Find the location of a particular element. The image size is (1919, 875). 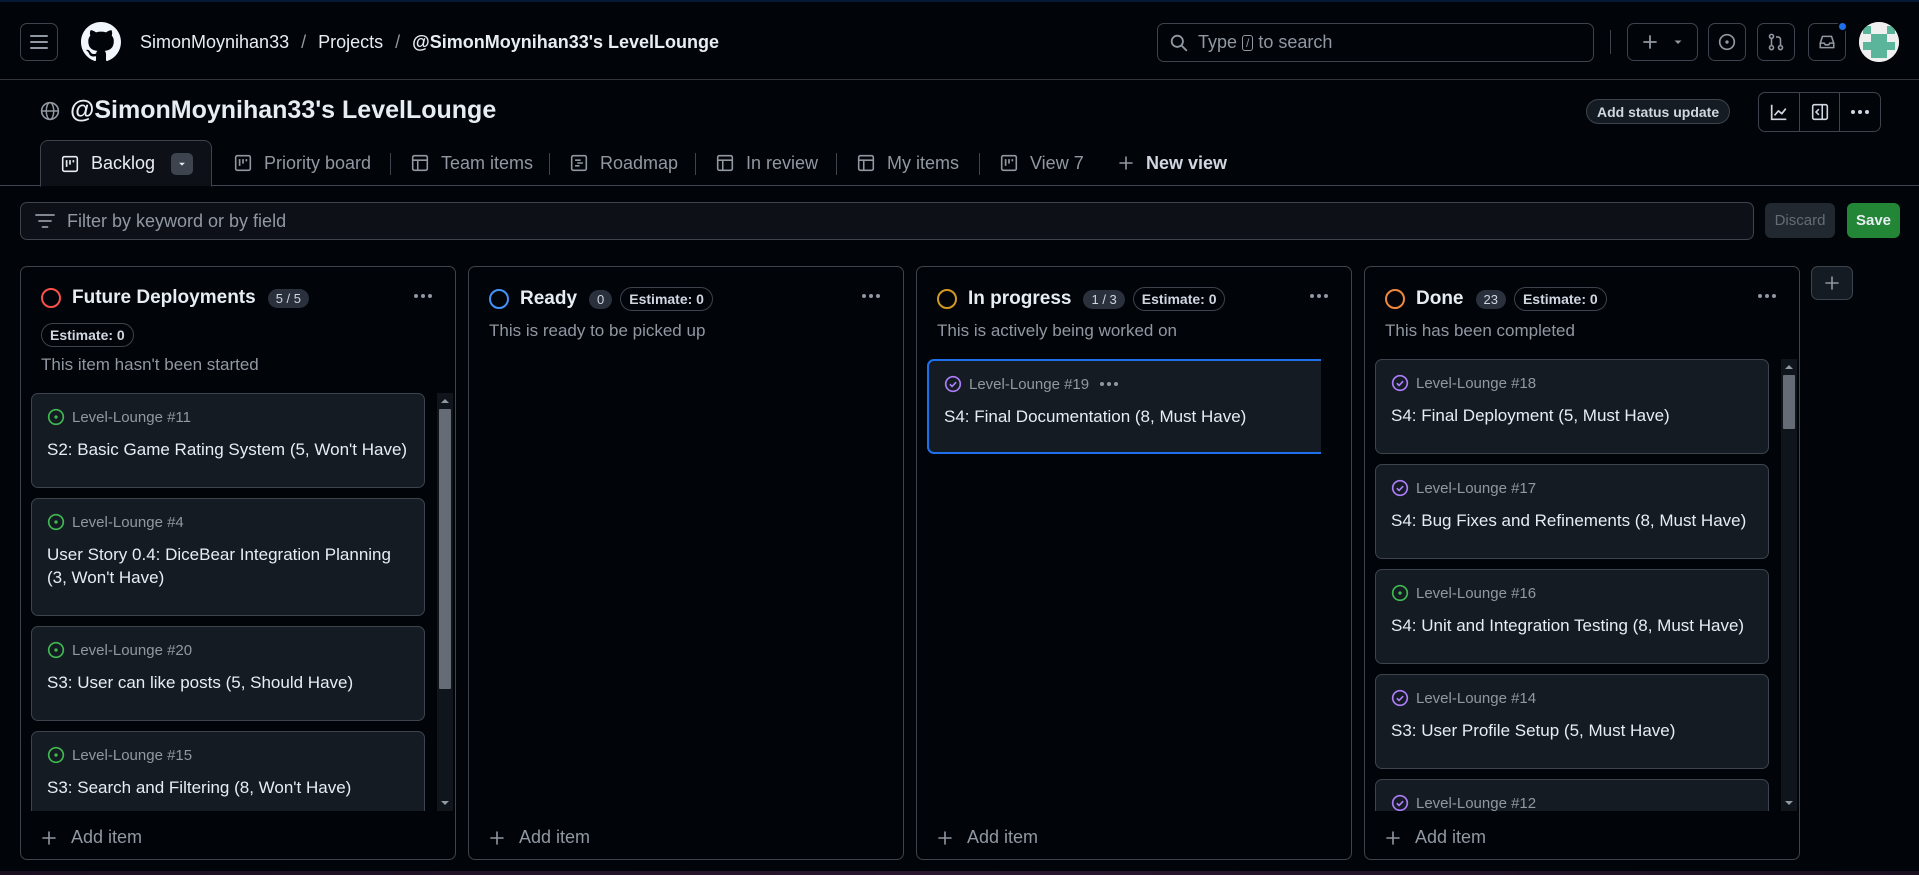

tab-backlog: Backlog is located at coordinates (126, 163).